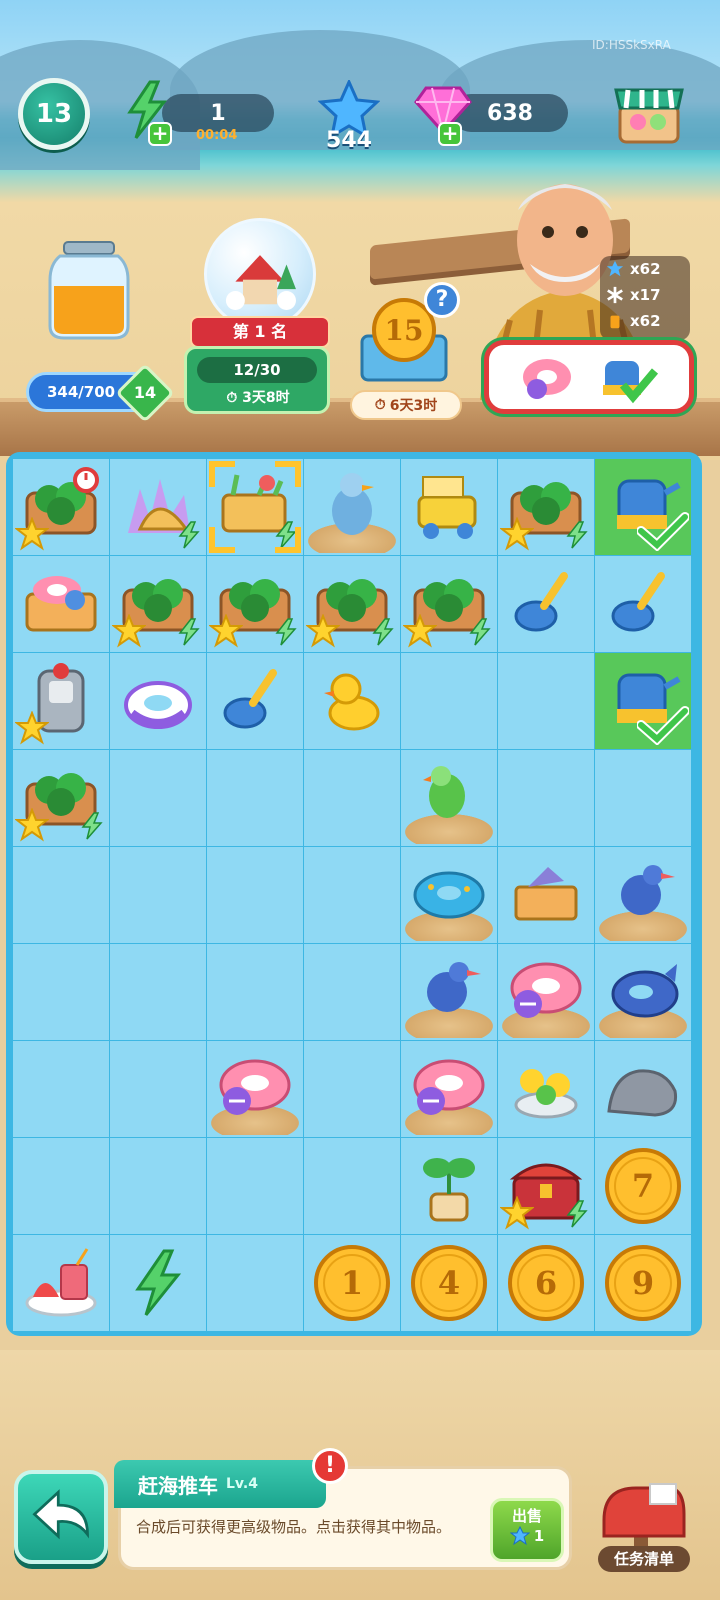 This screenshot has width=720, height=1600. What do you see at coordinates (160, 134) in the screenshot?
I see `add-energy-button: +` at bounding box center [160, 134].